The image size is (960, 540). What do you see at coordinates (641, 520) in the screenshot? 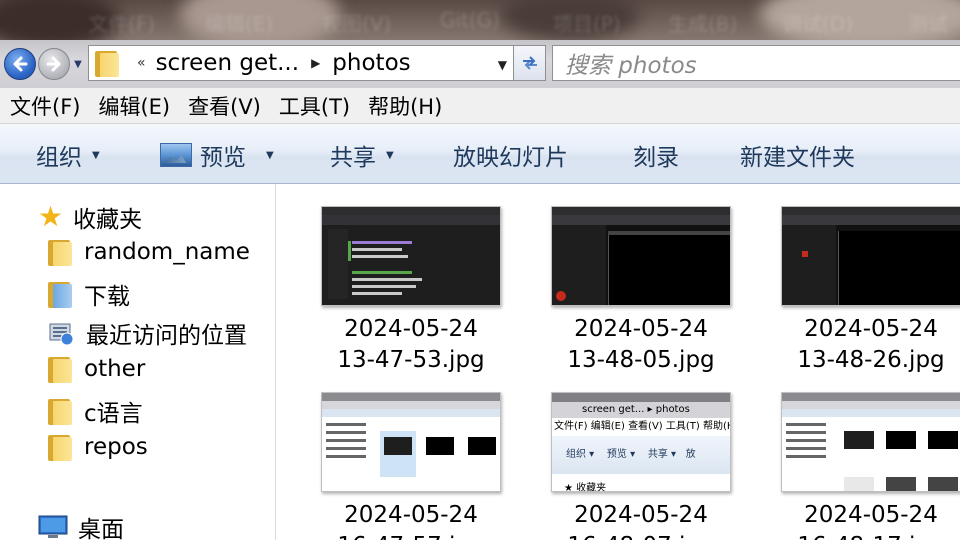
I see `file-5-name: 2024-05-24 16-48-07.jpg` at bounding box center [641, 520].